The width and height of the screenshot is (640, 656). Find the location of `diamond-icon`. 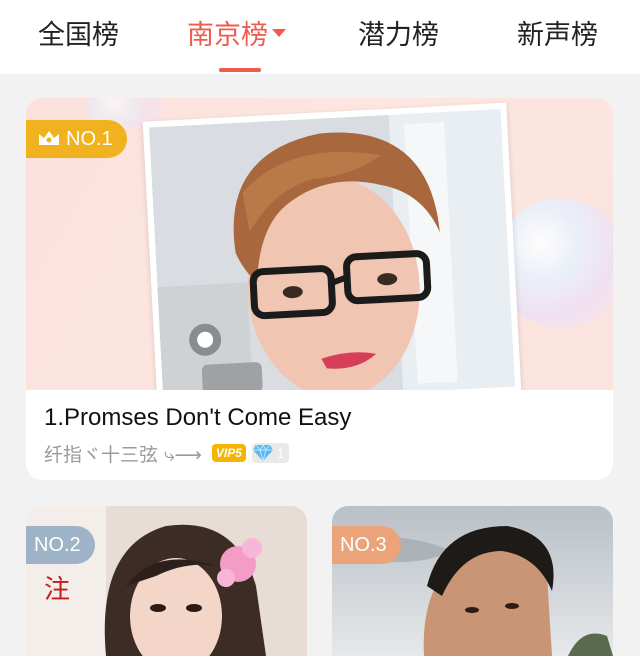

diamond-icon is located at coordinates (262, 453).